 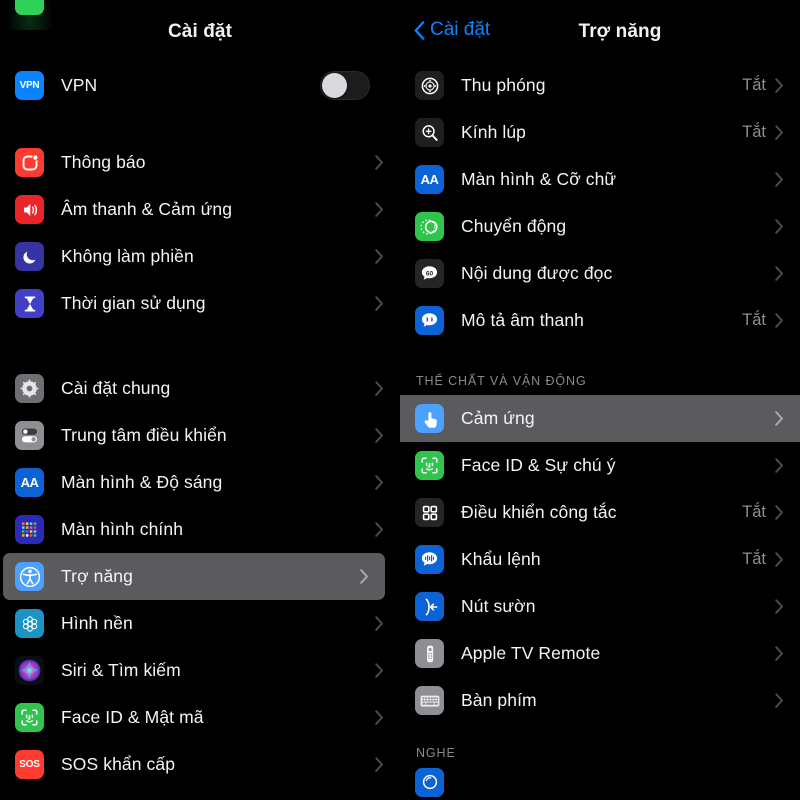 What do you see at coordinates (29, 256) in the screenshot?
I see `do-not-disturb-icon` at bounding box center [29, 256].